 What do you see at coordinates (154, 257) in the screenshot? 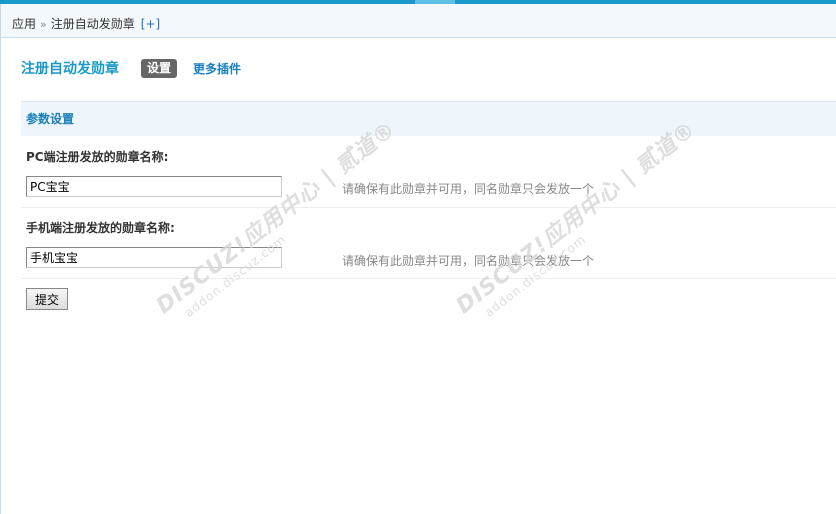
I see `mobile-medal-input` at bounding box center [154, 257].